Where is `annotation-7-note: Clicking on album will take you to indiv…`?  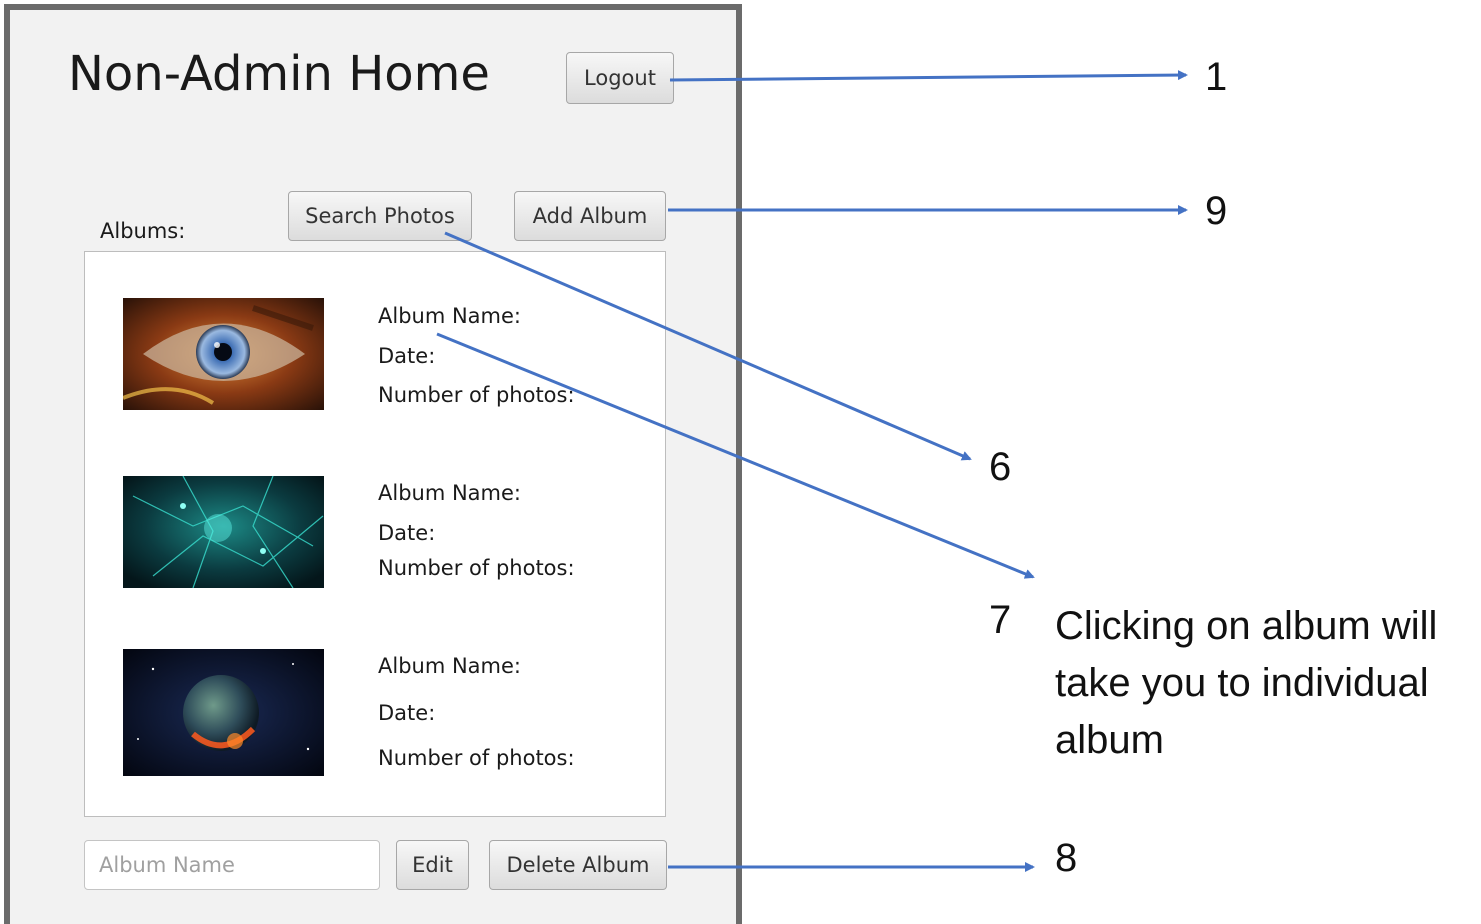 annotation-7-note: Clicking on album will take you to indiv… is located at coordinates (1246, 683).